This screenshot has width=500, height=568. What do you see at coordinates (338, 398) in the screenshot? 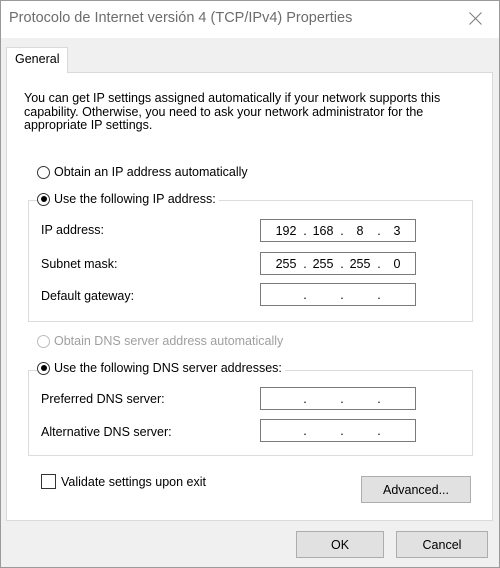
I see `preferred-dns-input: . . .` at bounding box center [338, 398].